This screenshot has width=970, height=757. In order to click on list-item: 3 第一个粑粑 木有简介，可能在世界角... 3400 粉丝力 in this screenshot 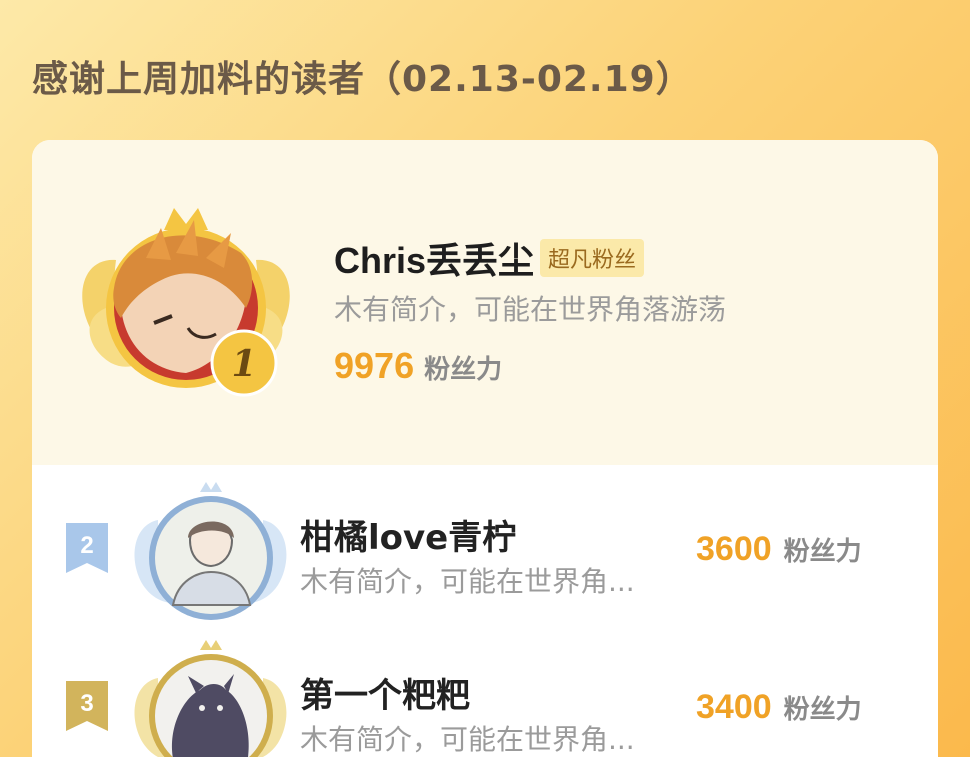, I will do `click(485, 697)`.